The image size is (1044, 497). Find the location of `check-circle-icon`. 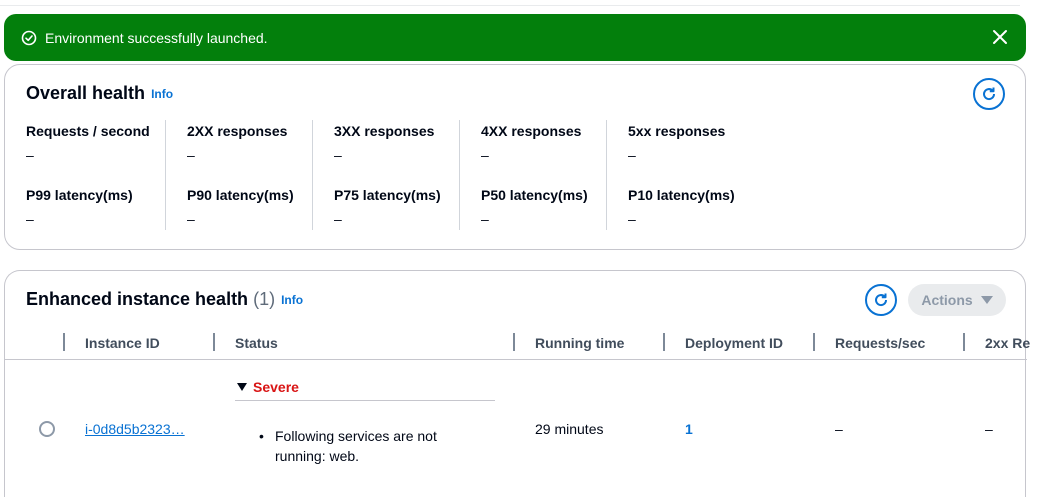

check-circle-icon is located at coordinates (29, 38).